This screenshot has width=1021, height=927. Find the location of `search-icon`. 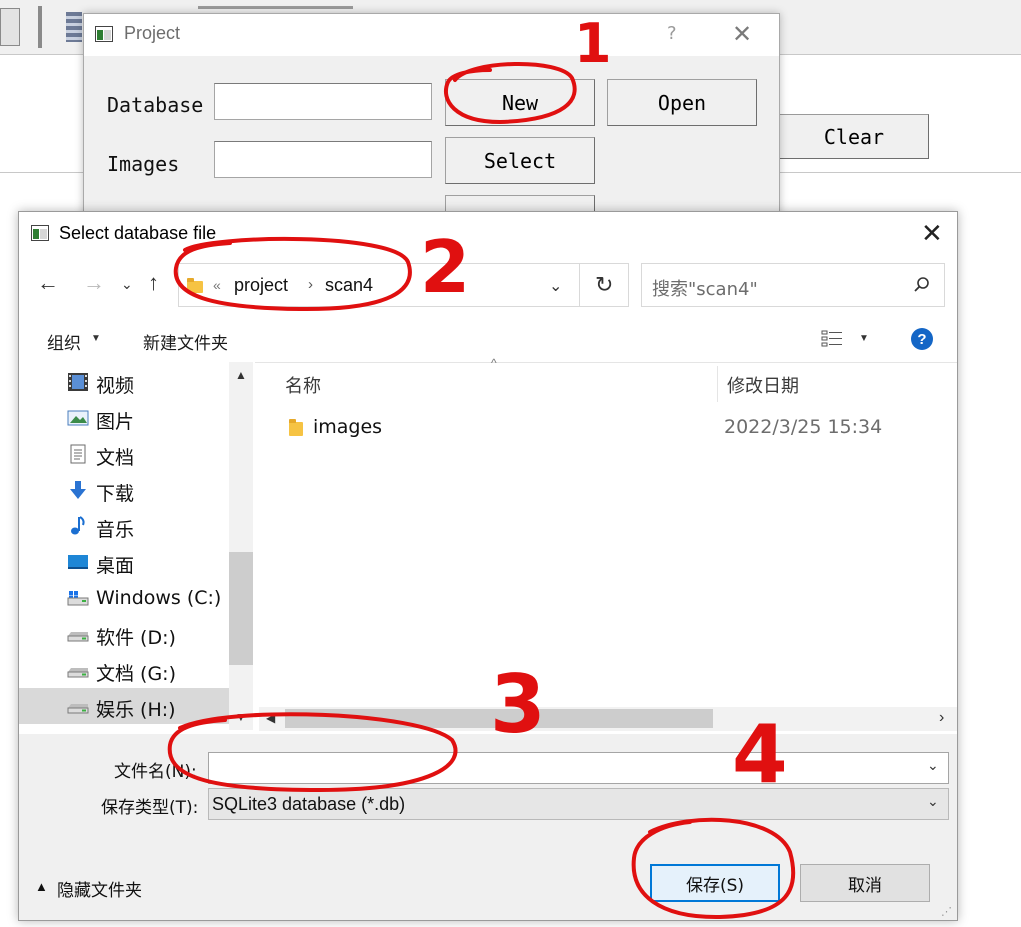

search-icon is located at coordinates (922, 285).